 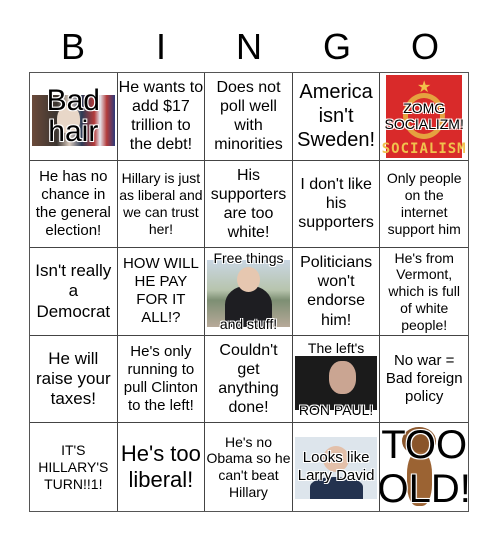 I want to click on header-letter-g: G, so click(x=336, y=46).